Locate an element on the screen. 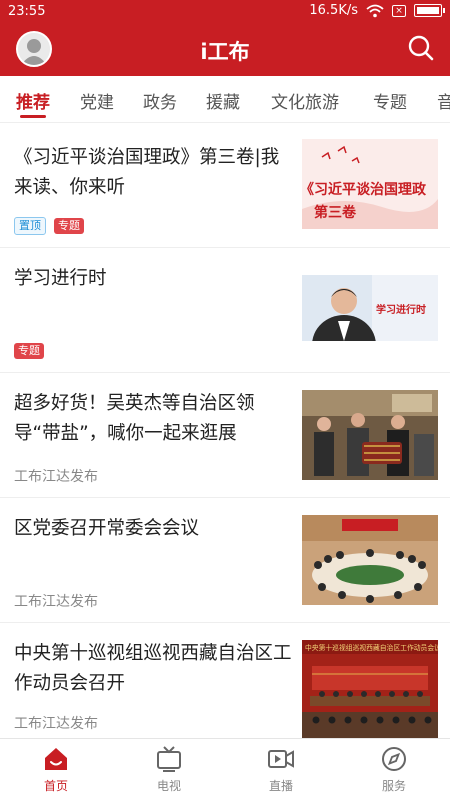 This screenshot has width=450, height=801. nav-tv-label: 电视 is located at coordinates (168, 786).